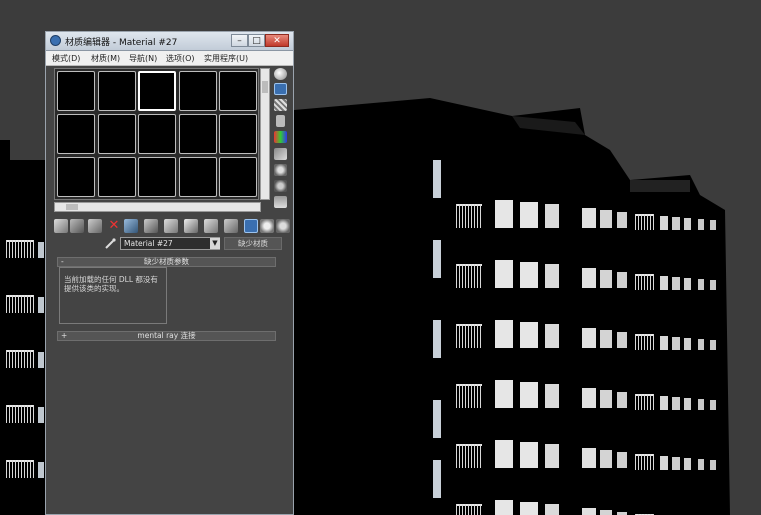 Image resolution: width=761 pixels, height=515 pixels. Describe the element at coordinates (191, 226) in the screenshot. I see `material-id-channel-icon` at that location.